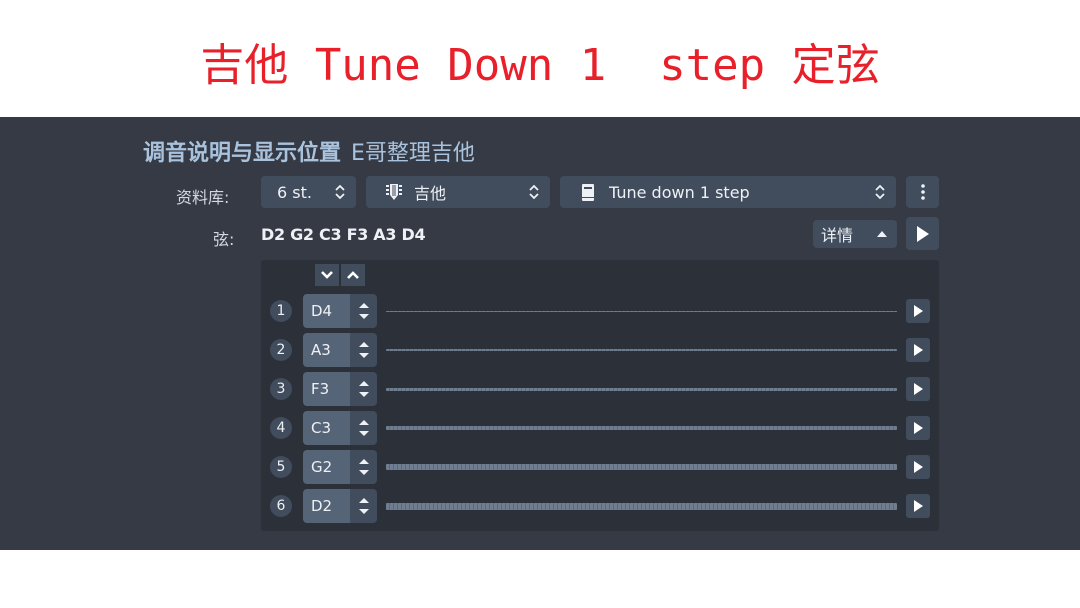 Image resolution: width=1080 pixels, height=608 pixels. I want to click on guitar-headstock-icon, so click(394, 192).